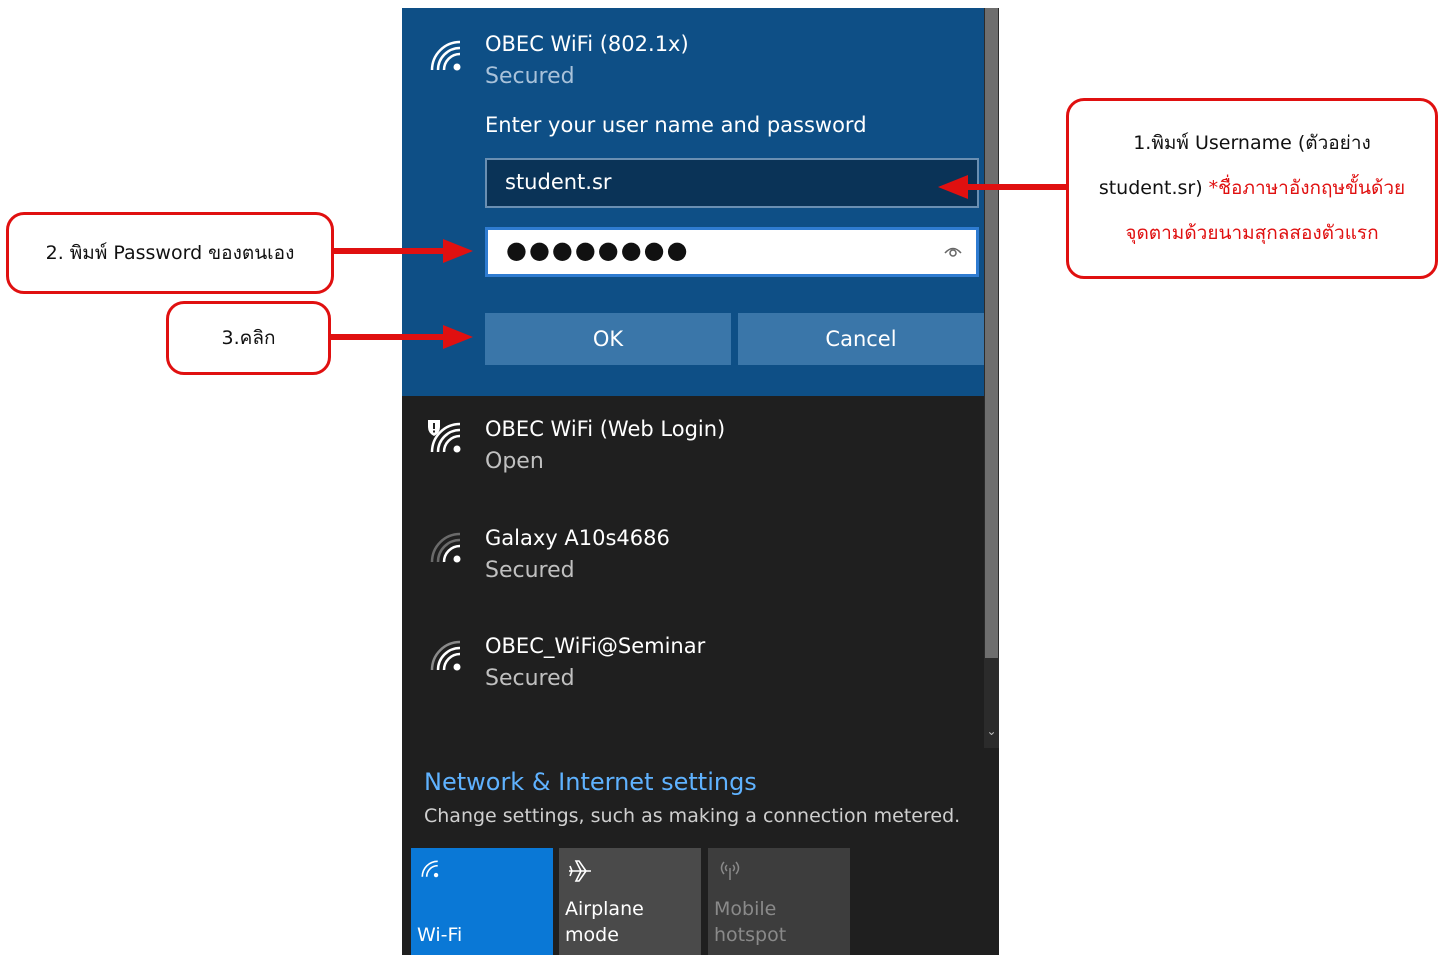 The height and width of the screenshot is (955, 1448). What do you see at coordinates (1002, 187) in the screenshot?
I see `arrow-to-username` at bounding box center [1002, 187].